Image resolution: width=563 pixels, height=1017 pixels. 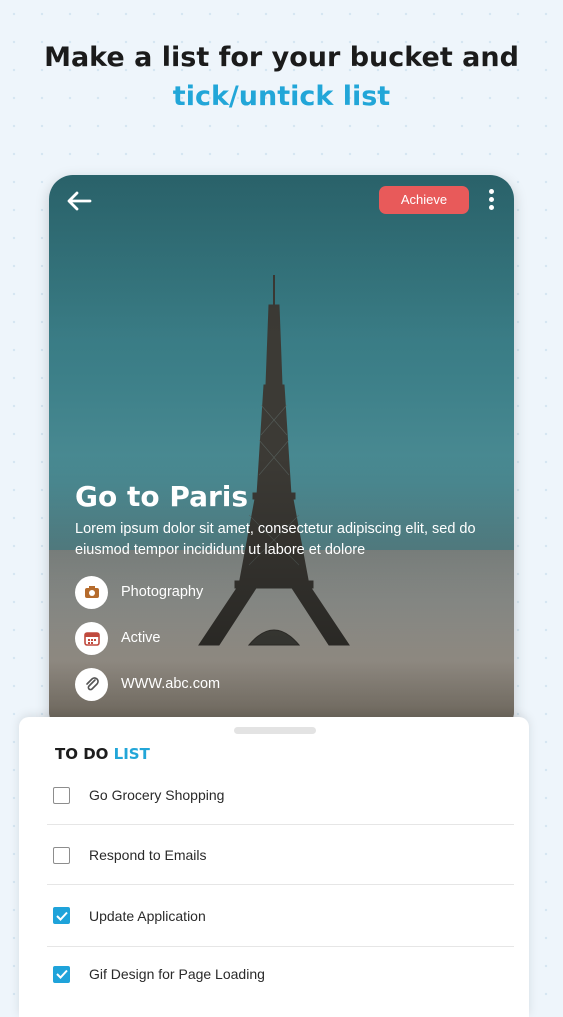 I want to click on bucket-item-title: Go to Paris, so click(x=162, y=496).